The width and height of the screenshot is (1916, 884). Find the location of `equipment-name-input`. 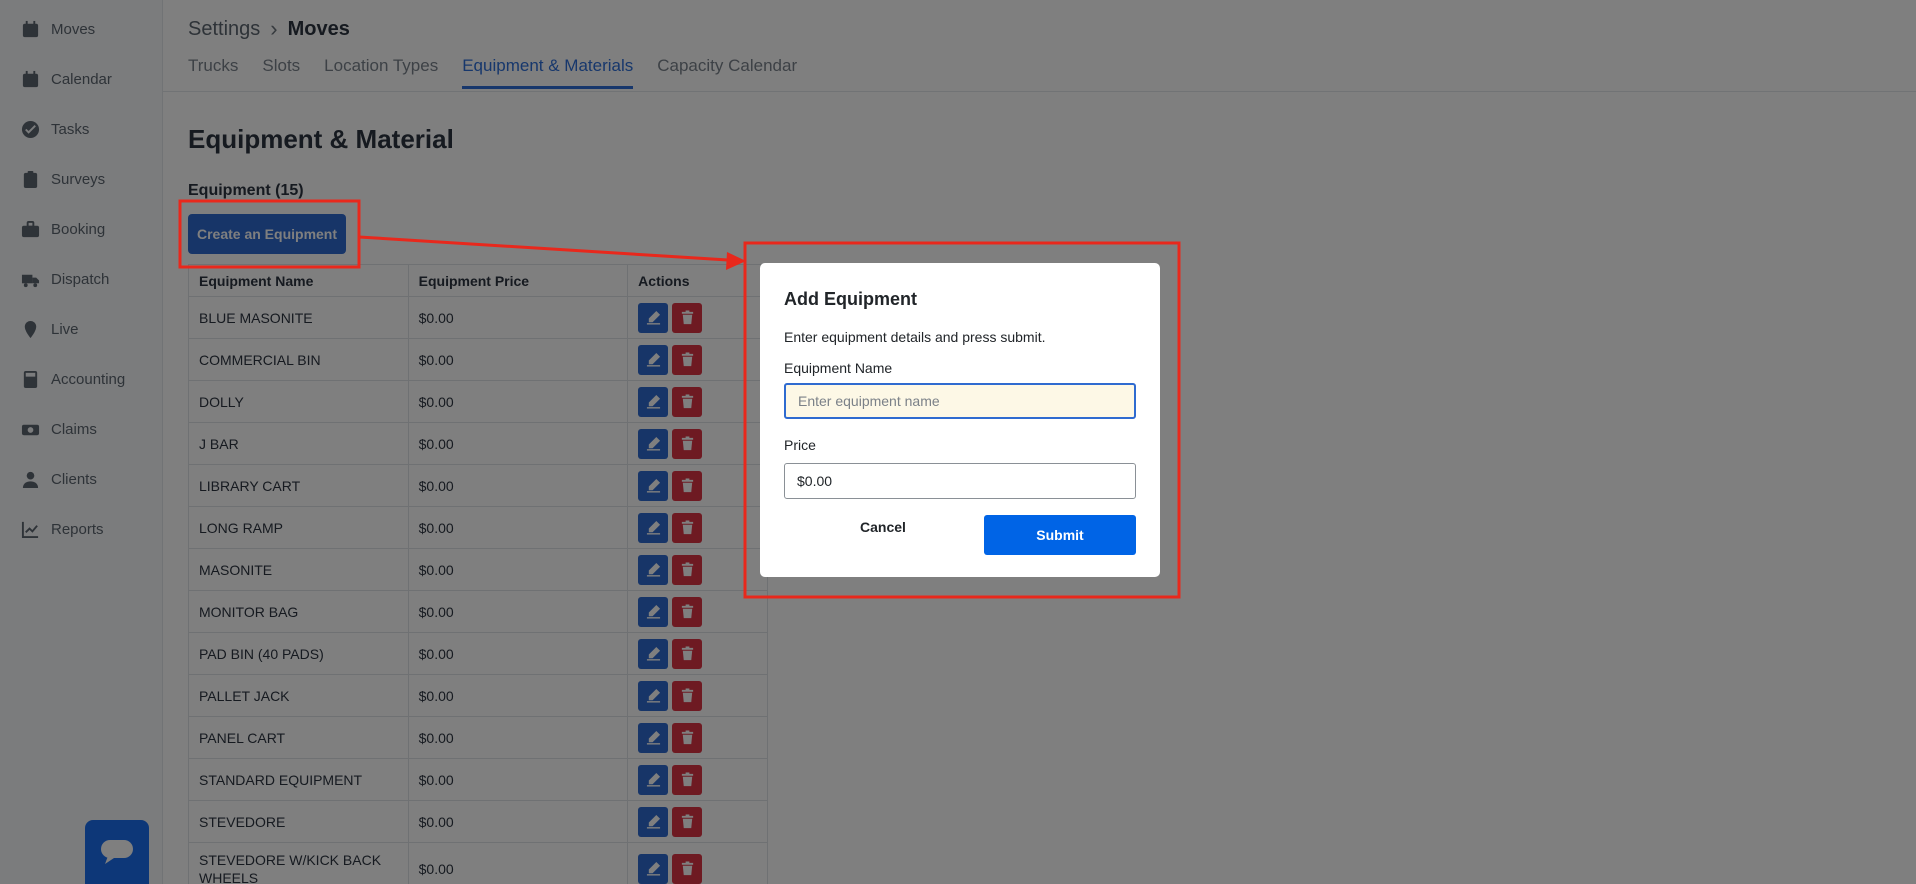

equipment-name-input is located at coordinates (960, 401).